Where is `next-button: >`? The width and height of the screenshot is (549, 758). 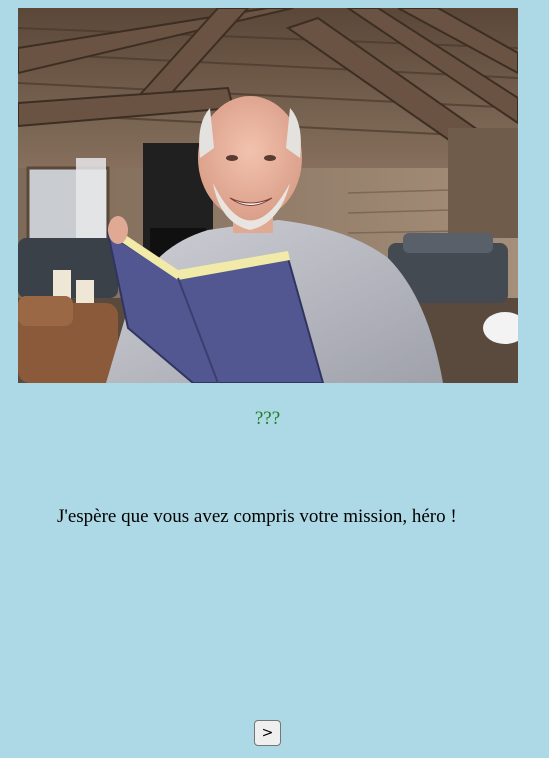
next-button: > is located at coordinates (267, 733).